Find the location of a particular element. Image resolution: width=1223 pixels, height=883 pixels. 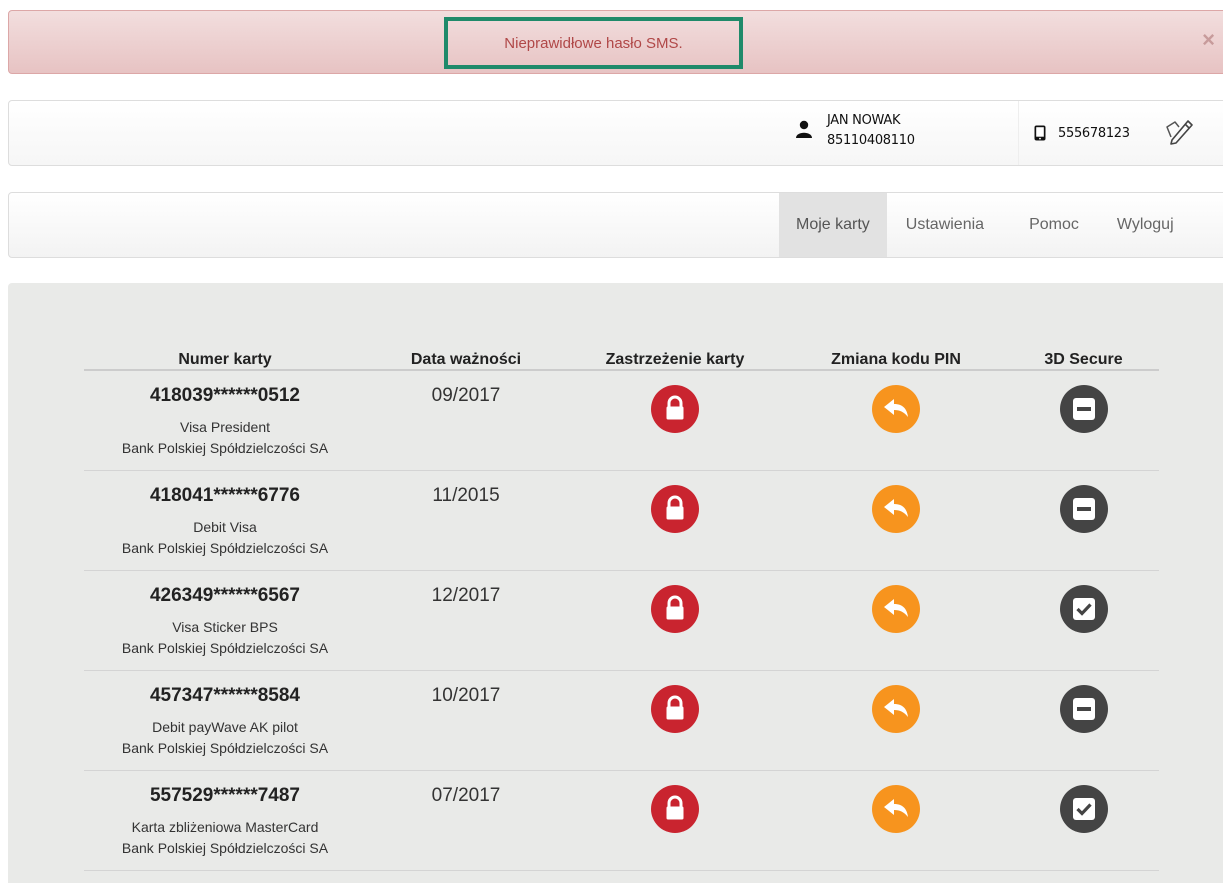

card-expiry: 09/2017 is located at coordinates (466, 395).